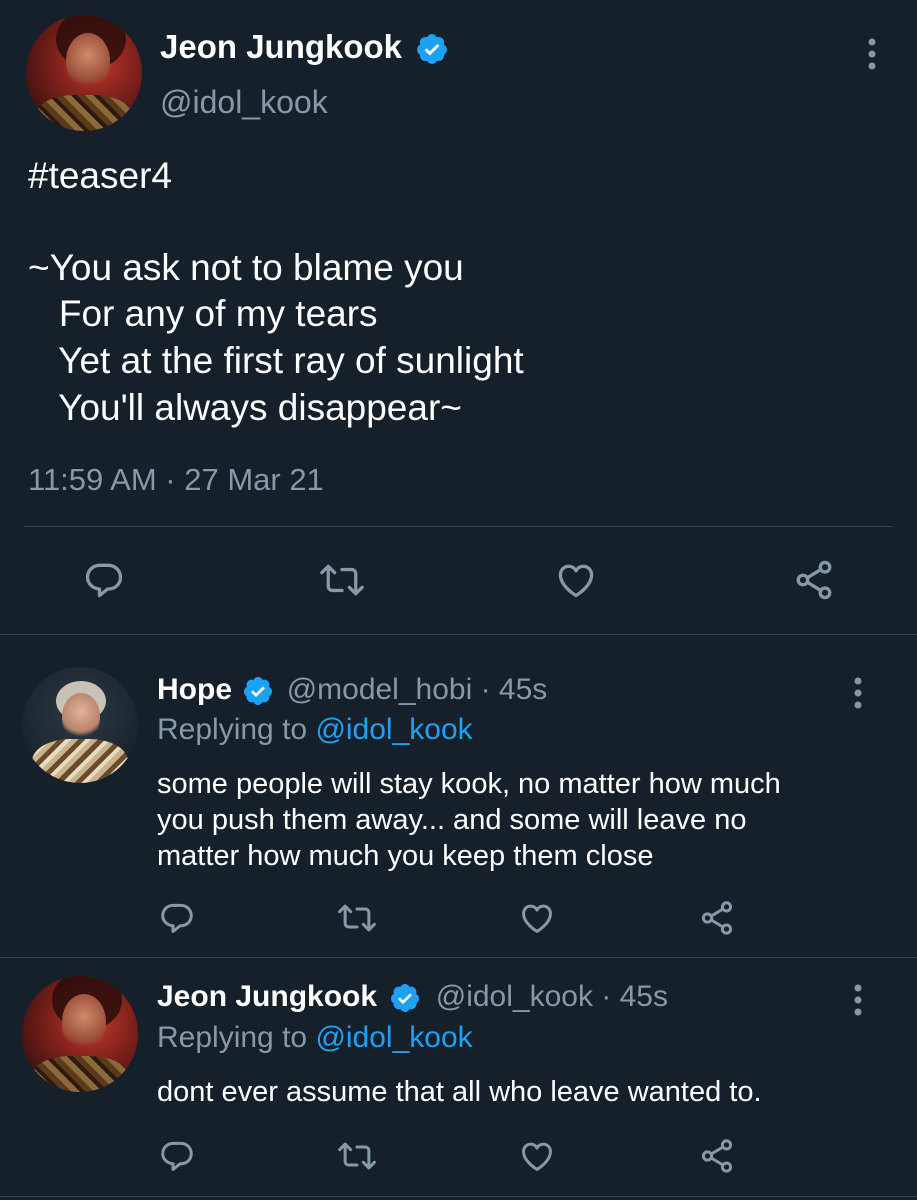  What do you see at coordinates (244, 102) in the screenshot?
I see `author-handle: @idol_kook` at bounding box center [244, 102].